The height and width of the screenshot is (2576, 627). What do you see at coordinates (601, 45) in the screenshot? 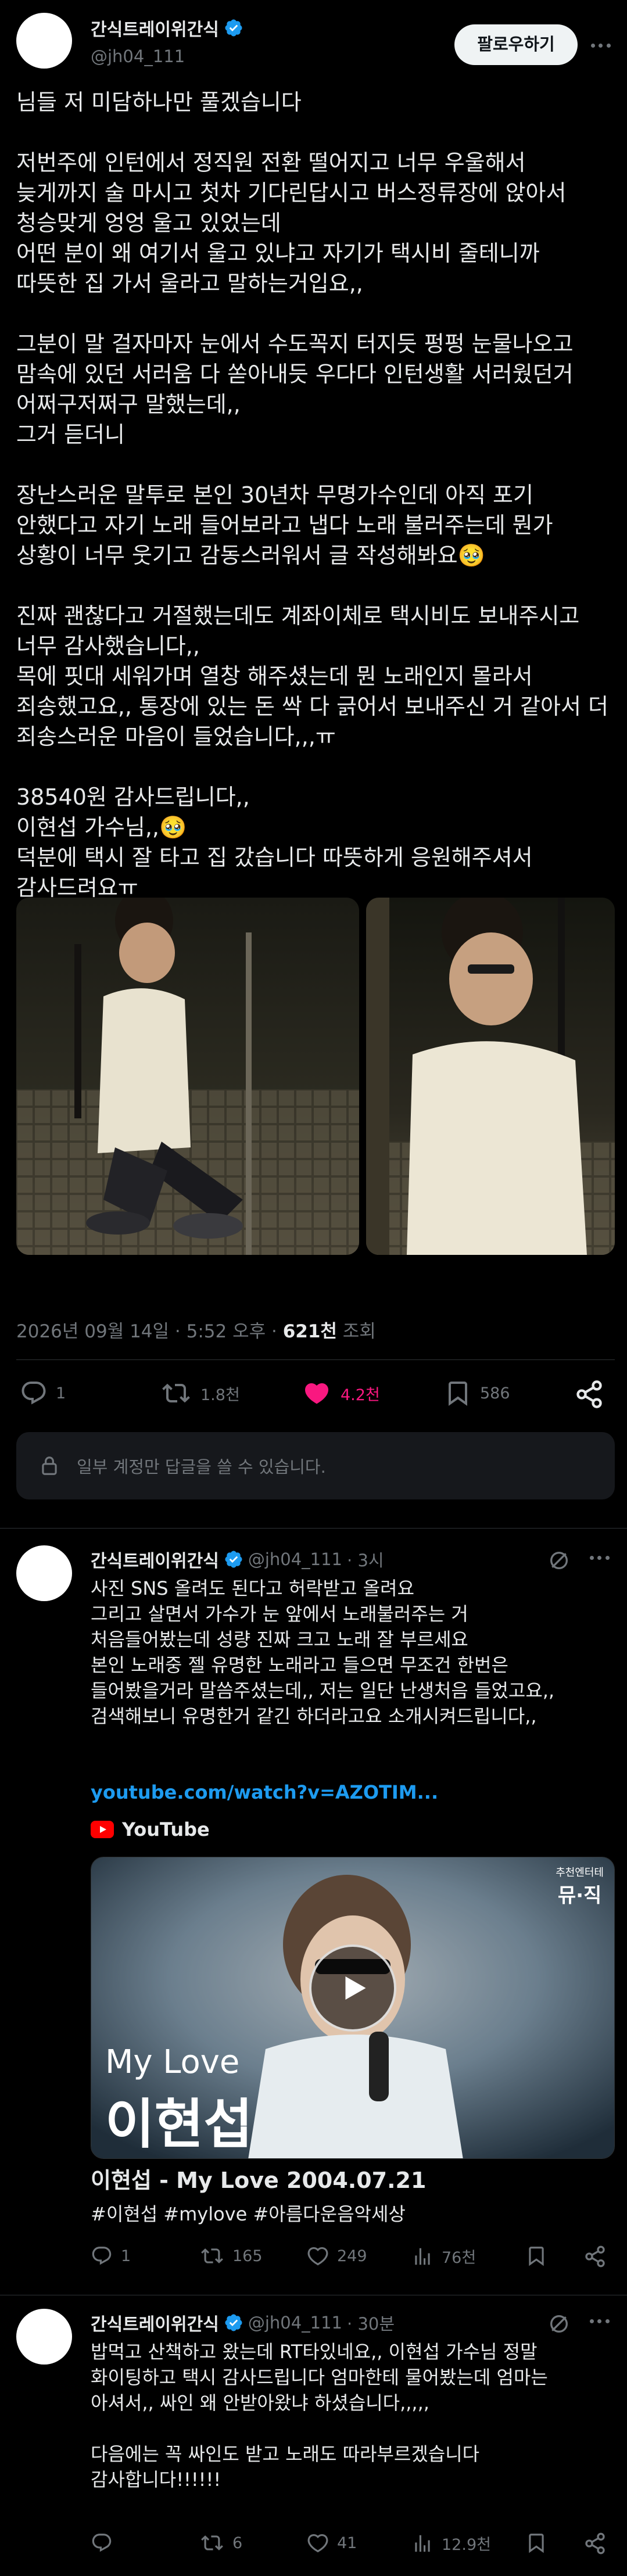
I see `more-options-icon` at bounding box center [601, 45].